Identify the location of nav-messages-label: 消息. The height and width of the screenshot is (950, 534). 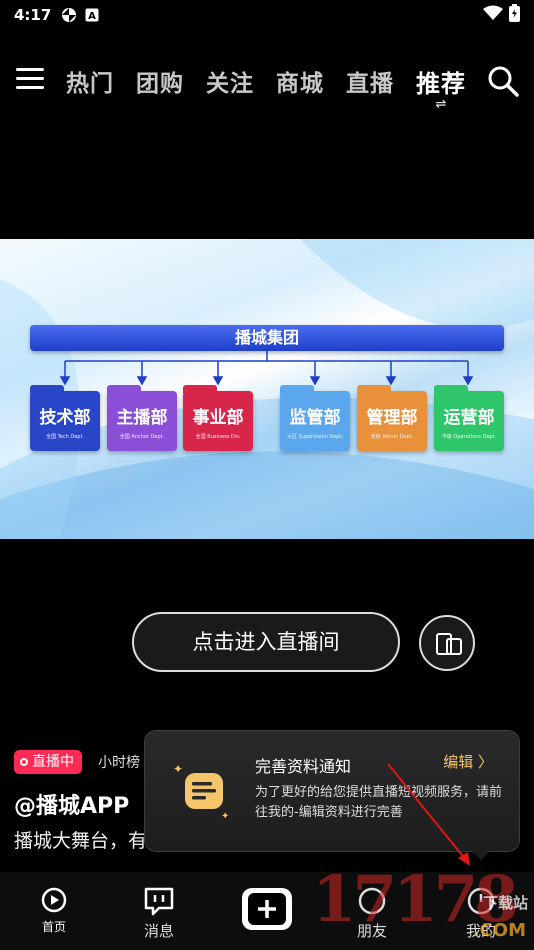
(158, 931).